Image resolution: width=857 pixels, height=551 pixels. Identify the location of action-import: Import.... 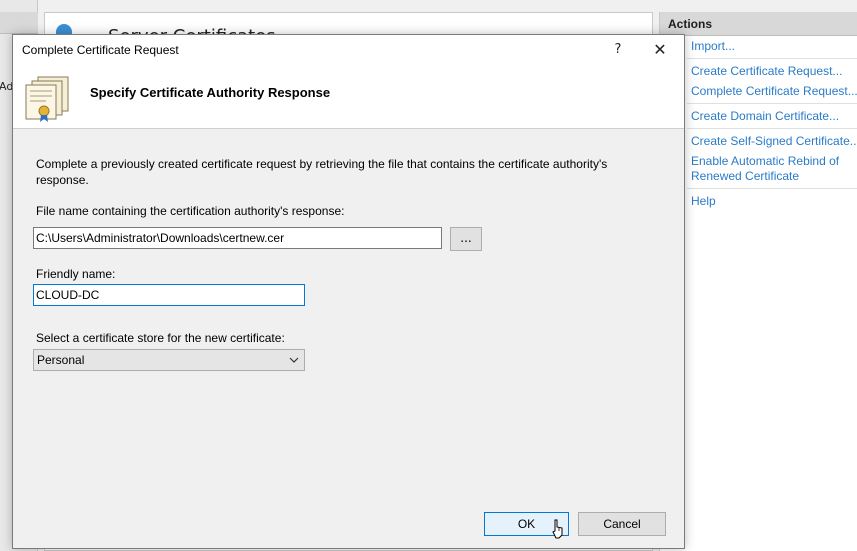
(772, 46).